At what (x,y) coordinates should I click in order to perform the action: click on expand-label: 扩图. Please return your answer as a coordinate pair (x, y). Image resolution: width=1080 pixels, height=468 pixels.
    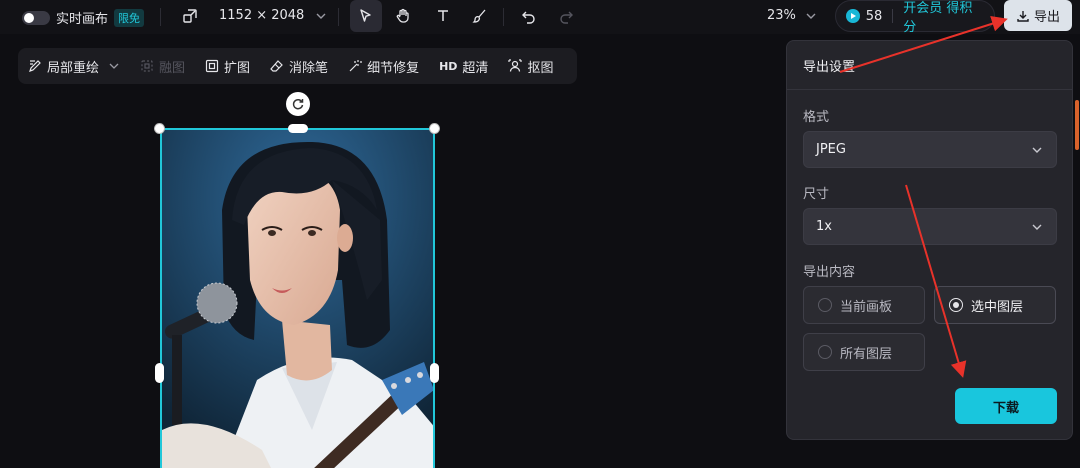
    Looking at the image, I should click on (237, 68).